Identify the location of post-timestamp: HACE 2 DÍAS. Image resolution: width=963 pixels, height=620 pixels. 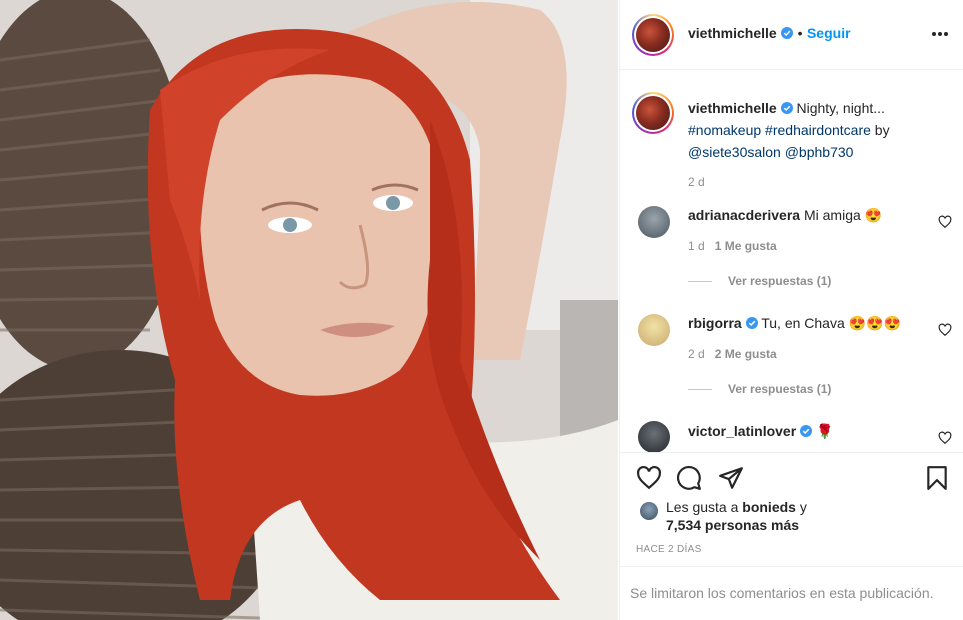
(669, 549).